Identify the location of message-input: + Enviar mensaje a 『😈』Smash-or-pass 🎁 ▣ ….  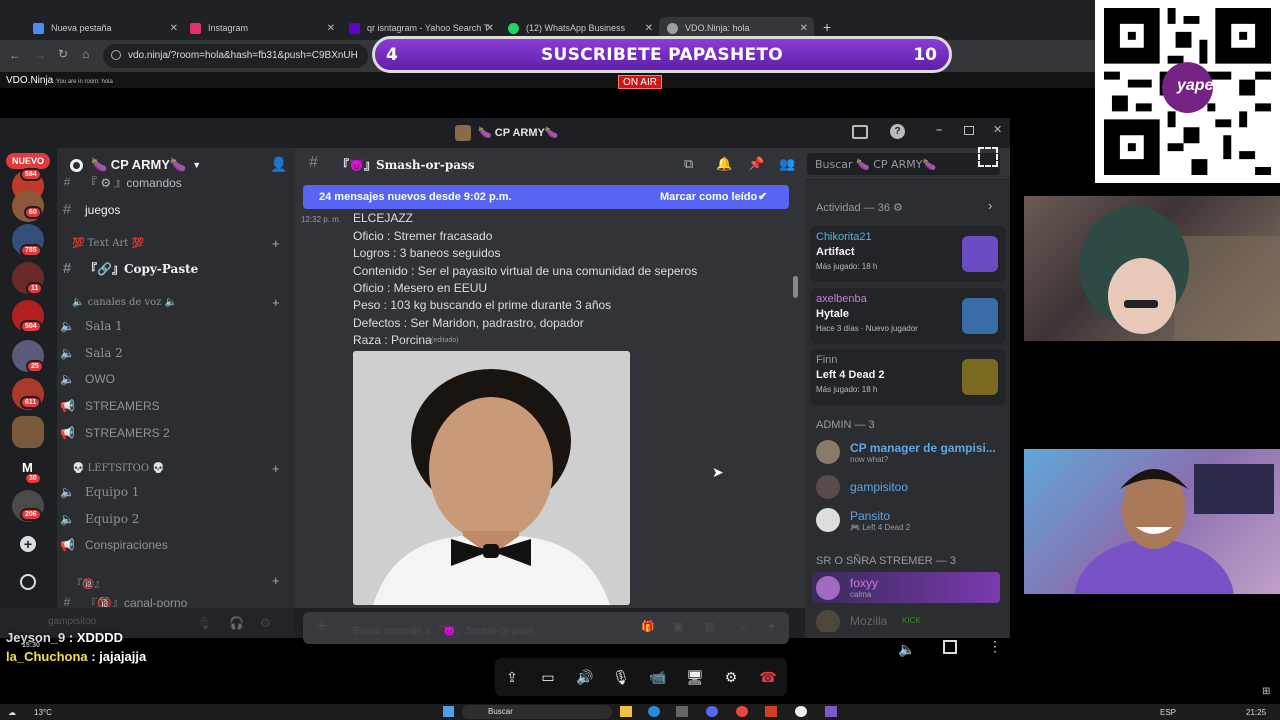
(546, 628).